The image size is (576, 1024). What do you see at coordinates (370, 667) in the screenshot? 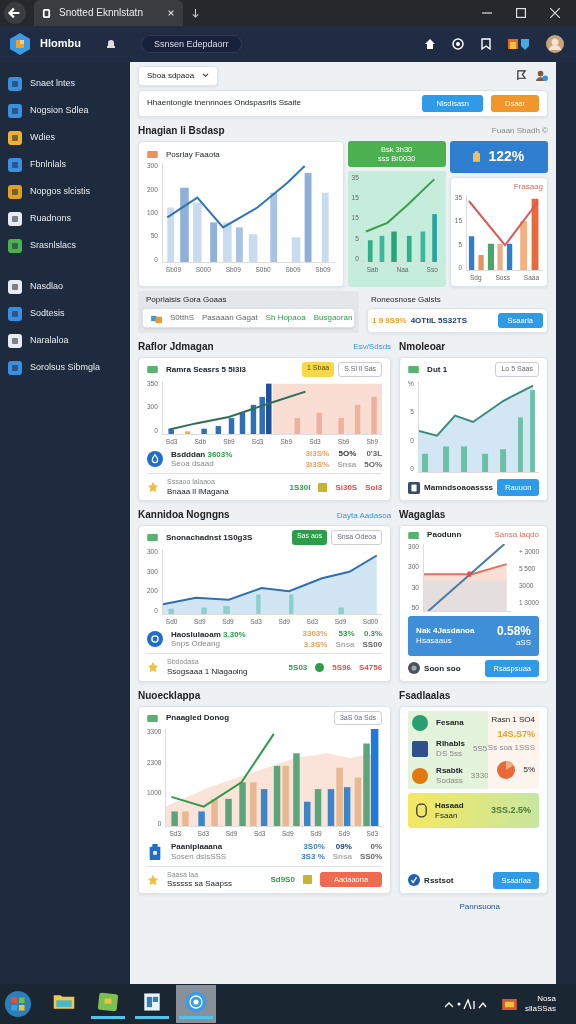
I see `footer-value: S4756` at bounding box center [370, 667].